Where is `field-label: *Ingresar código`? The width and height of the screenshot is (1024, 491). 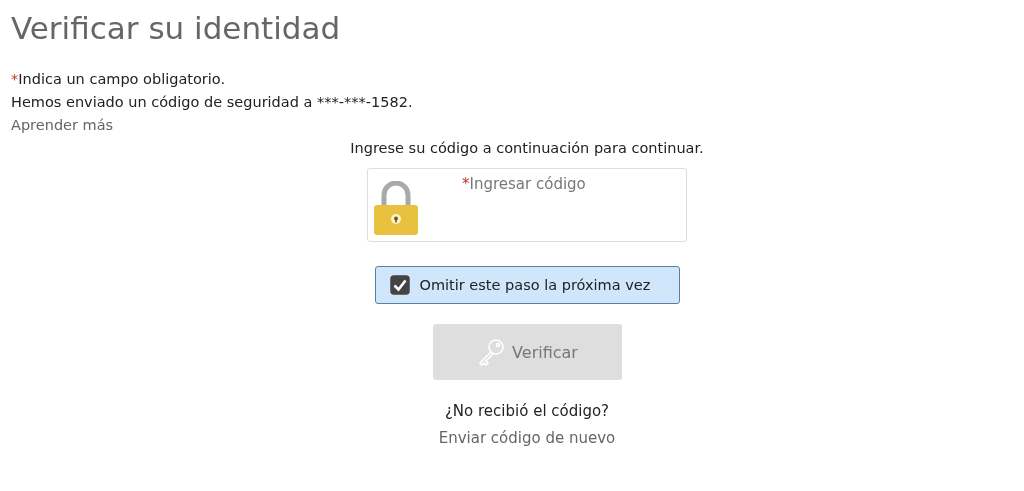 field-label: *Ingresar código is located at coordinates (524, 184).